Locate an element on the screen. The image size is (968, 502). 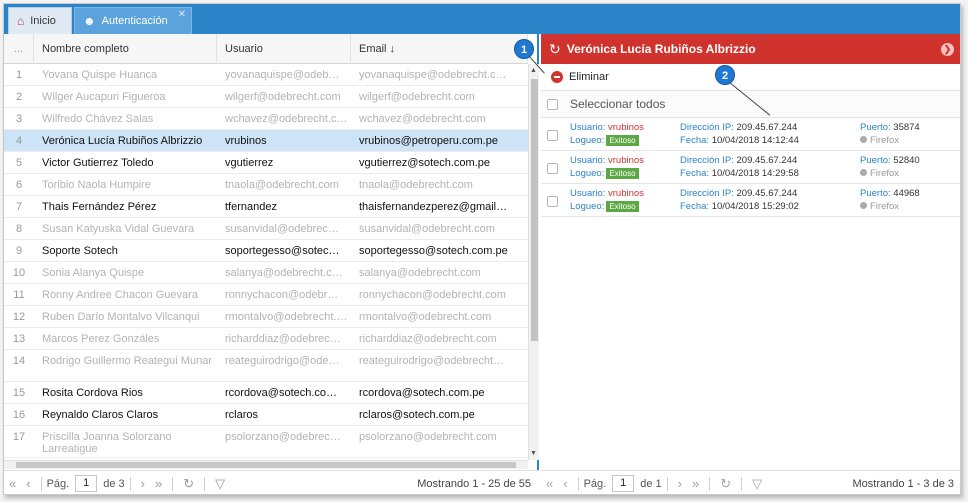
cell-name: Priscilla Joanna Solorzano Larreatigue is located at coordinates (107, 443).